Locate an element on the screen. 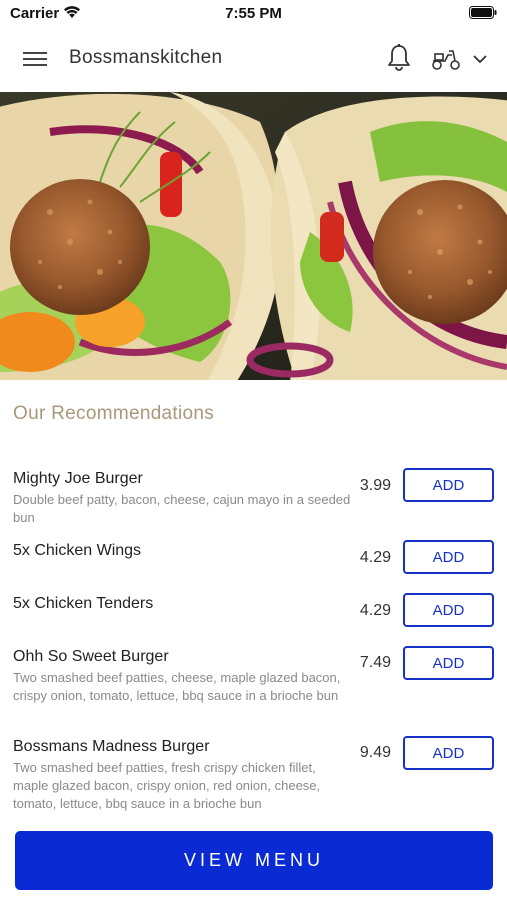  status-bar: Carrier 7:55 PM is located at coordinates (253, 13).